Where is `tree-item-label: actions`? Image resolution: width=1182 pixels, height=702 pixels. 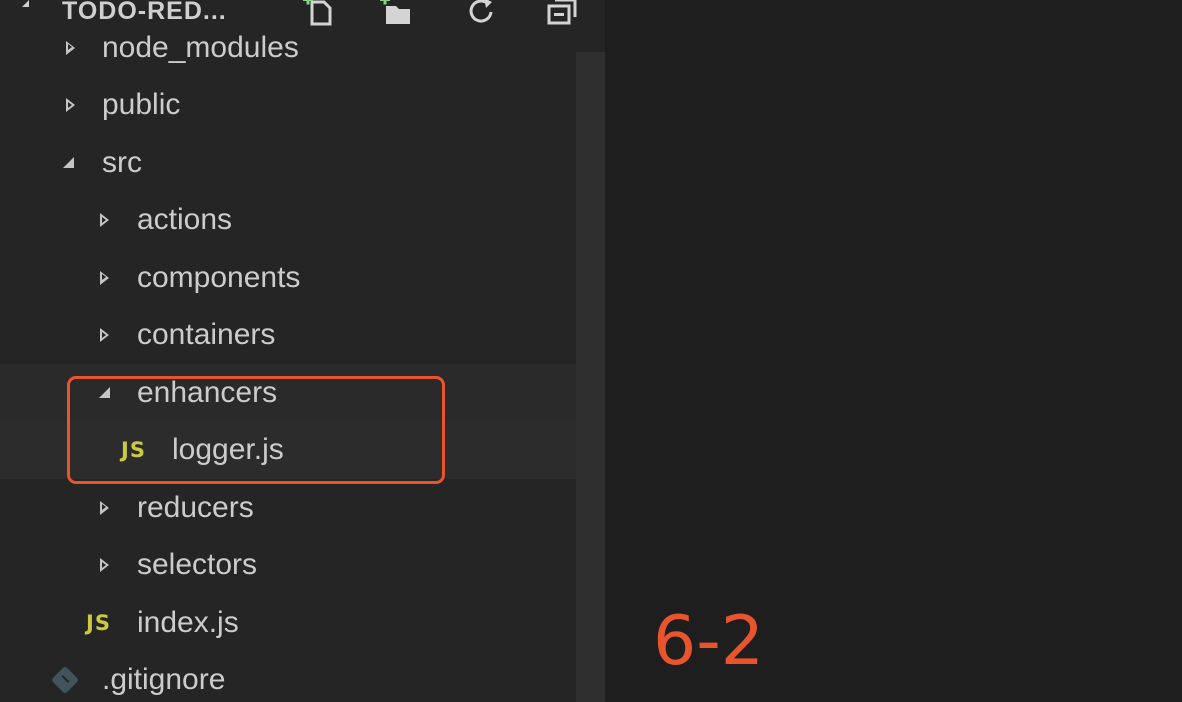 tree-item-label: actions is located at coordinates (185, 220).